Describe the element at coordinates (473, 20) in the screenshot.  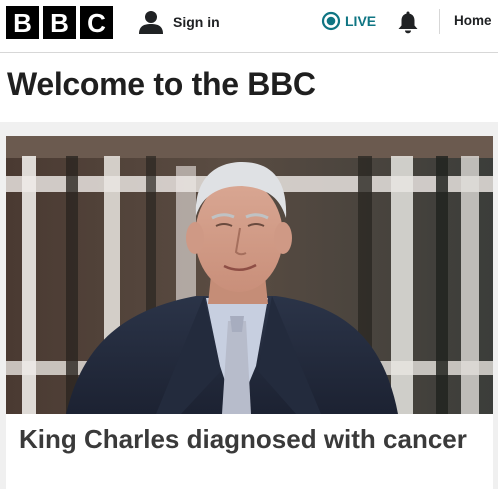
I see `home-link: Home` at that location.